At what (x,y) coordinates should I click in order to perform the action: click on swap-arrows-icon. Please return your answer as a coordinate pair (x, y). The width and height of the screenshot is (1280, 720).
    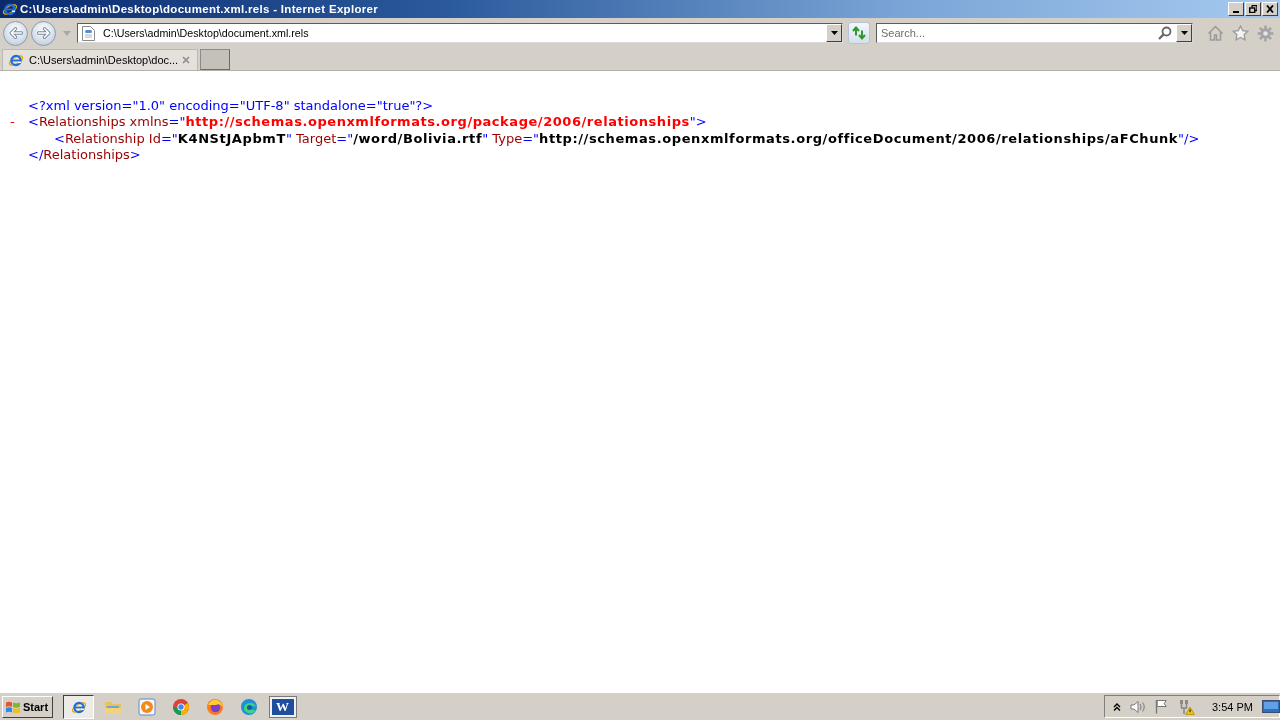
    Looking at the image, I should click on (859, 33).